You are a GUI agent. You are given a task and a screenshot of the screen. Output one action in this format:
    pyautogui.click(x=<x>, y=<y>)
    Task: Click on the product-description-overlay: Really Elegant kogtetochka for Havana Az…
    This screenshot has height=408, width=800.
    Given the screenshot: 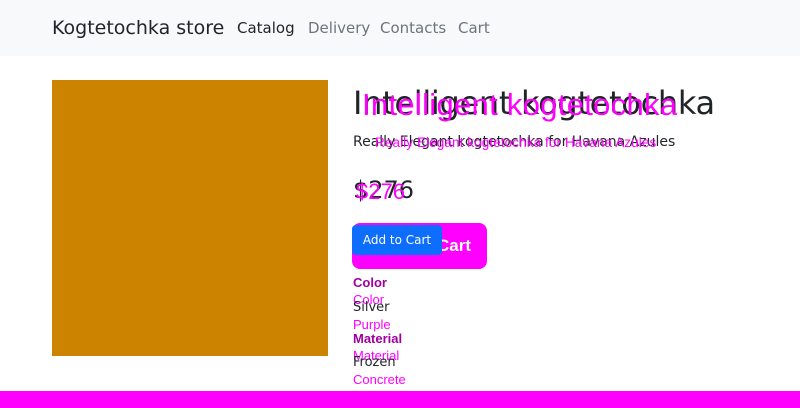 What is the action you would take?
    pyautogui.click(x=516, y=142)
    